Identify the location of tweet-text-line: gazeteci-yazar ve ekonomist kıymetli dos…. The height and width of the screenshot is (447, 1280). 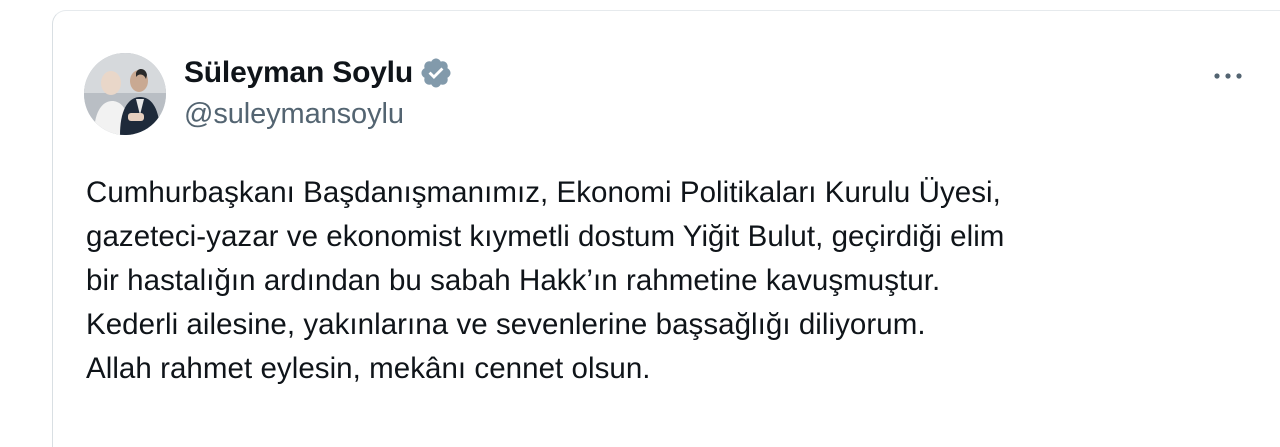
(545, 236).